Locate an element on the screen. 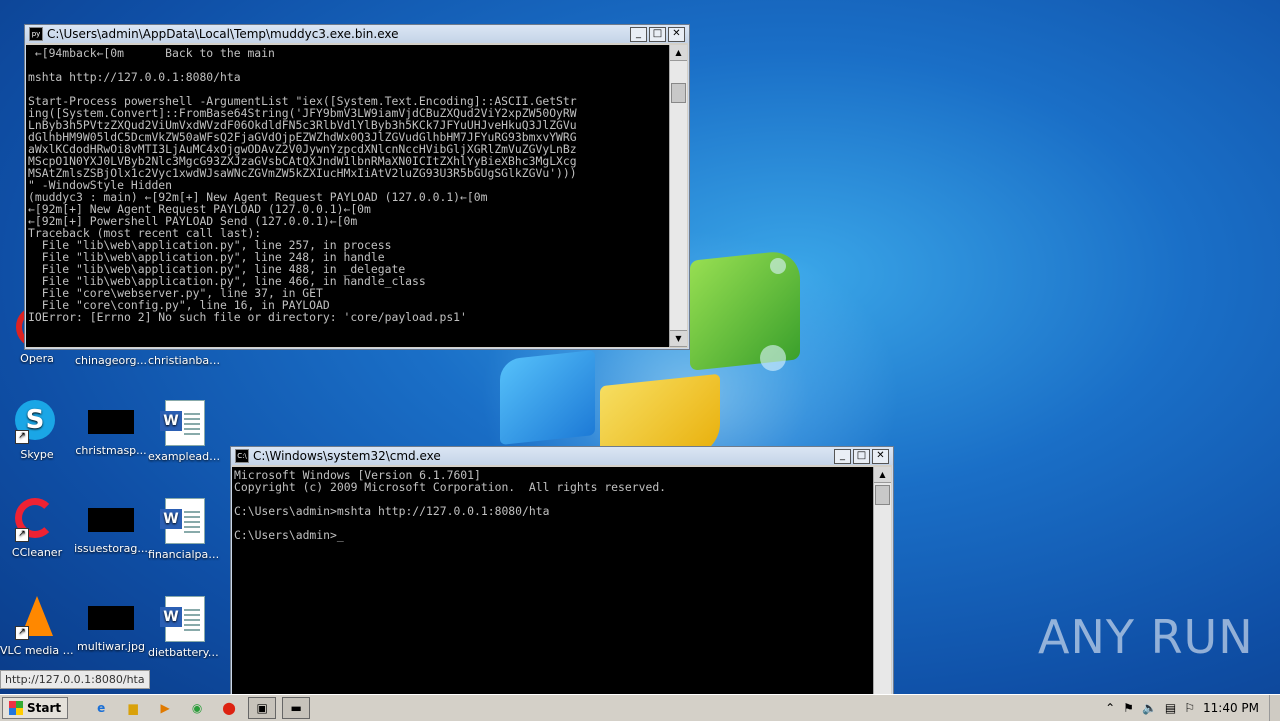 This screenshot has height=721, width=1280. desktop-icon-skype: S ↗ Skype is located at coordinates (37, 430).